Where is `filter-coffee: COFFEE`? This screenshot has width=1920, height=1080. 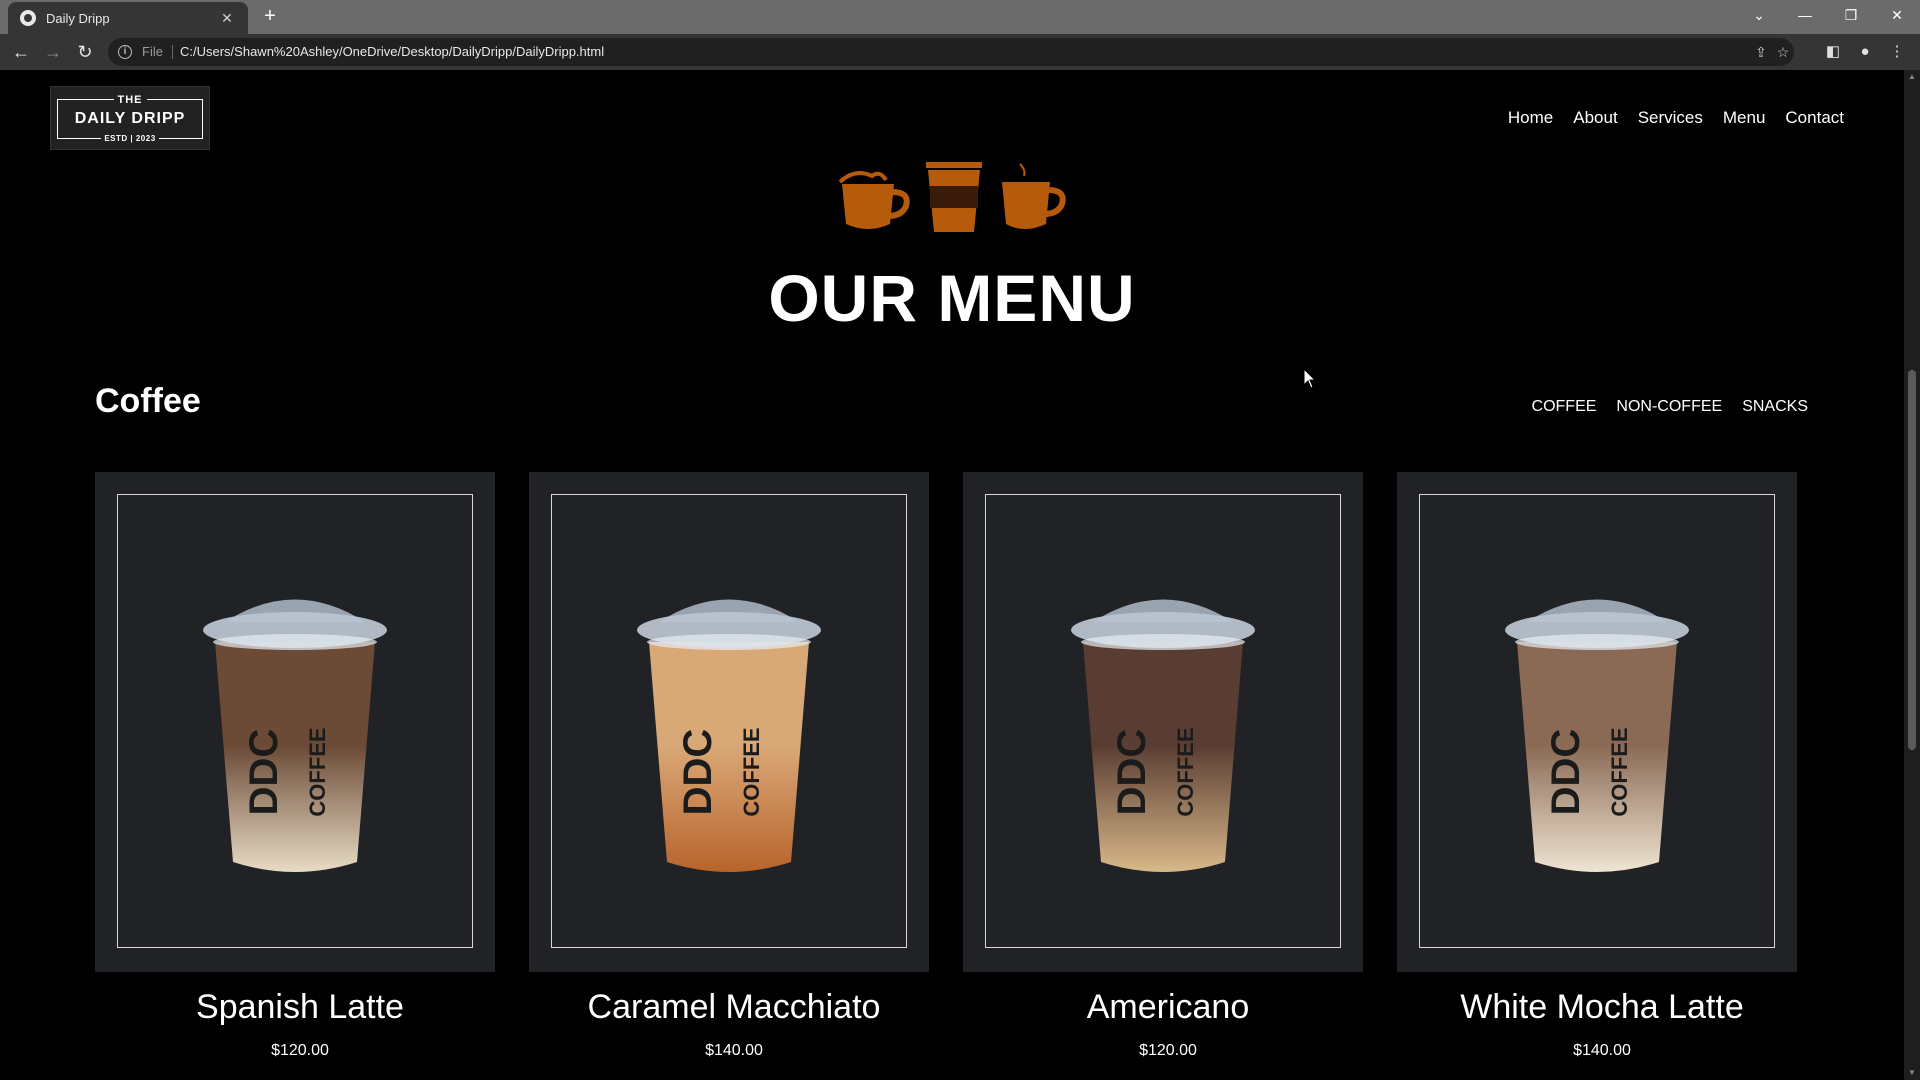 filter-coffee: COFFEE is located at coordinates (1564, 407).